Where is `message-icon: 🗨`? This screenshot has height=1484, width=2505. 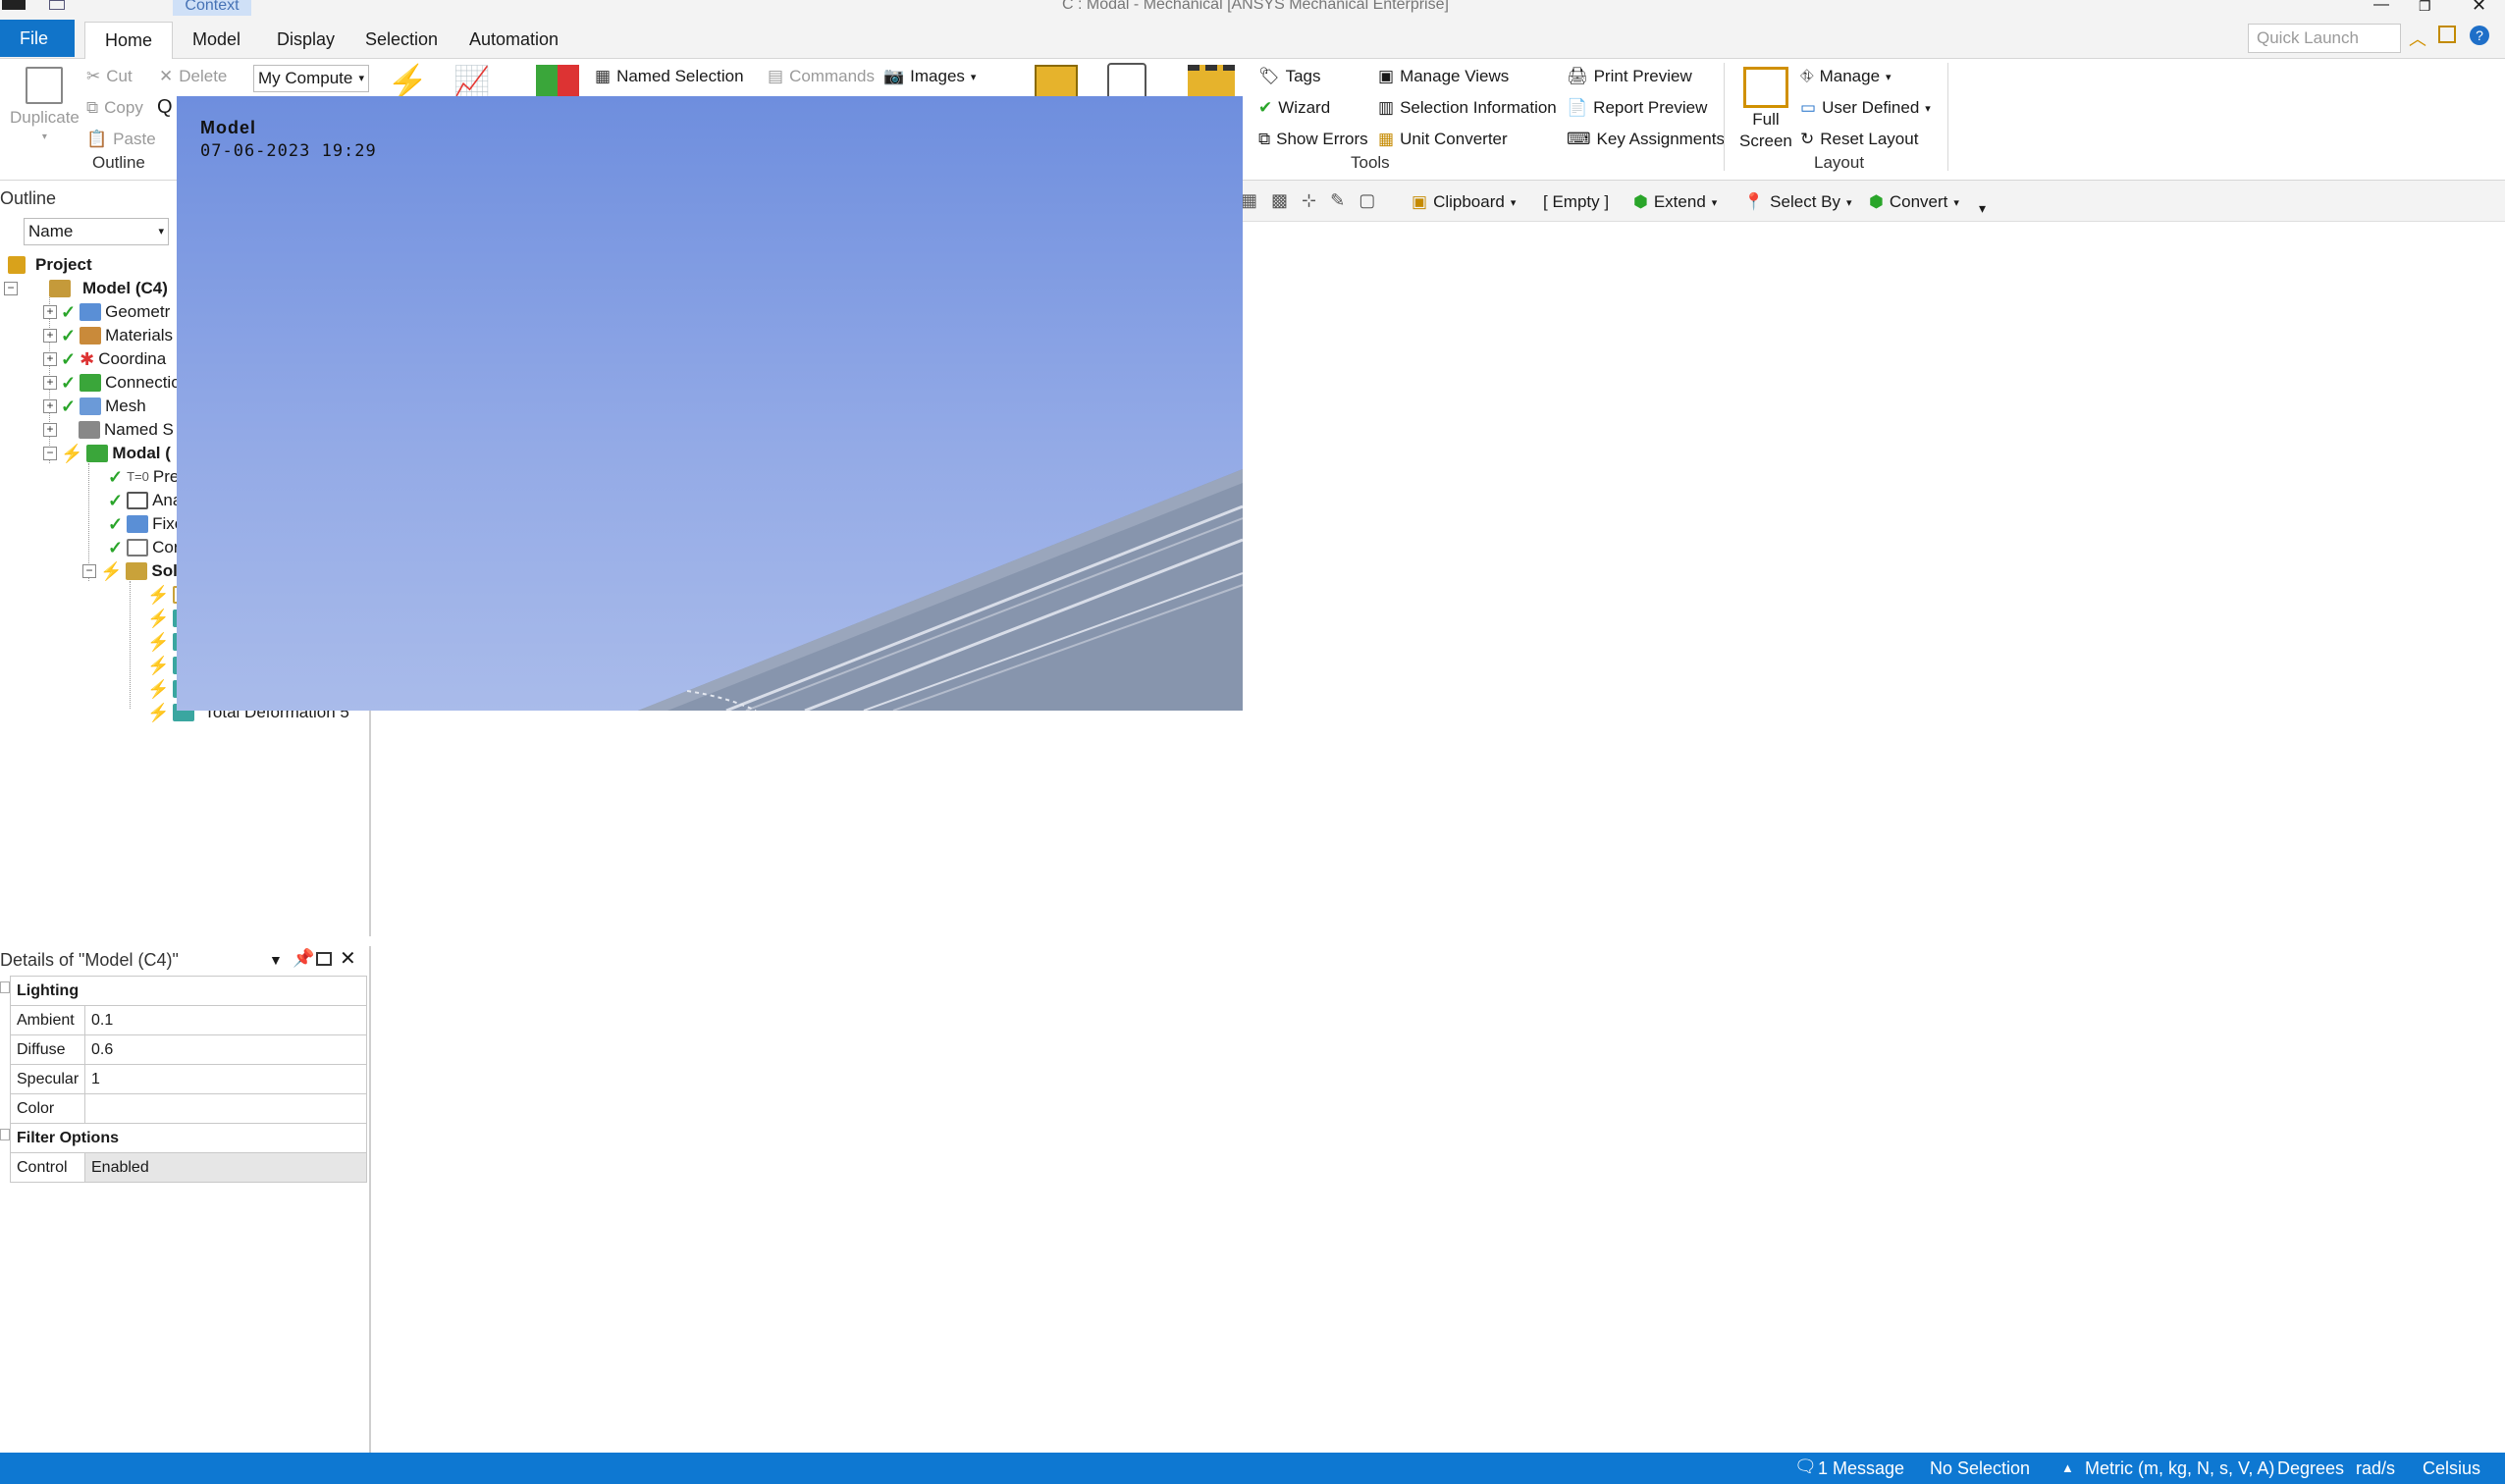
message-icon: 🗨 is located at coordinates (1805, 1467).